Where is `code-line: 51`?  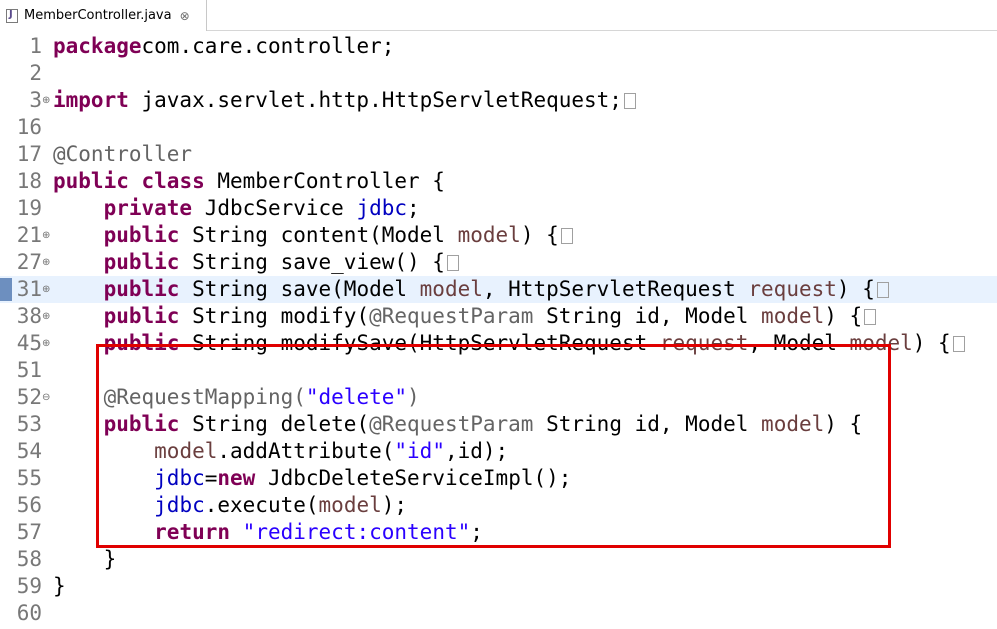 code-line: 51 is located at coordinates (498, 370).